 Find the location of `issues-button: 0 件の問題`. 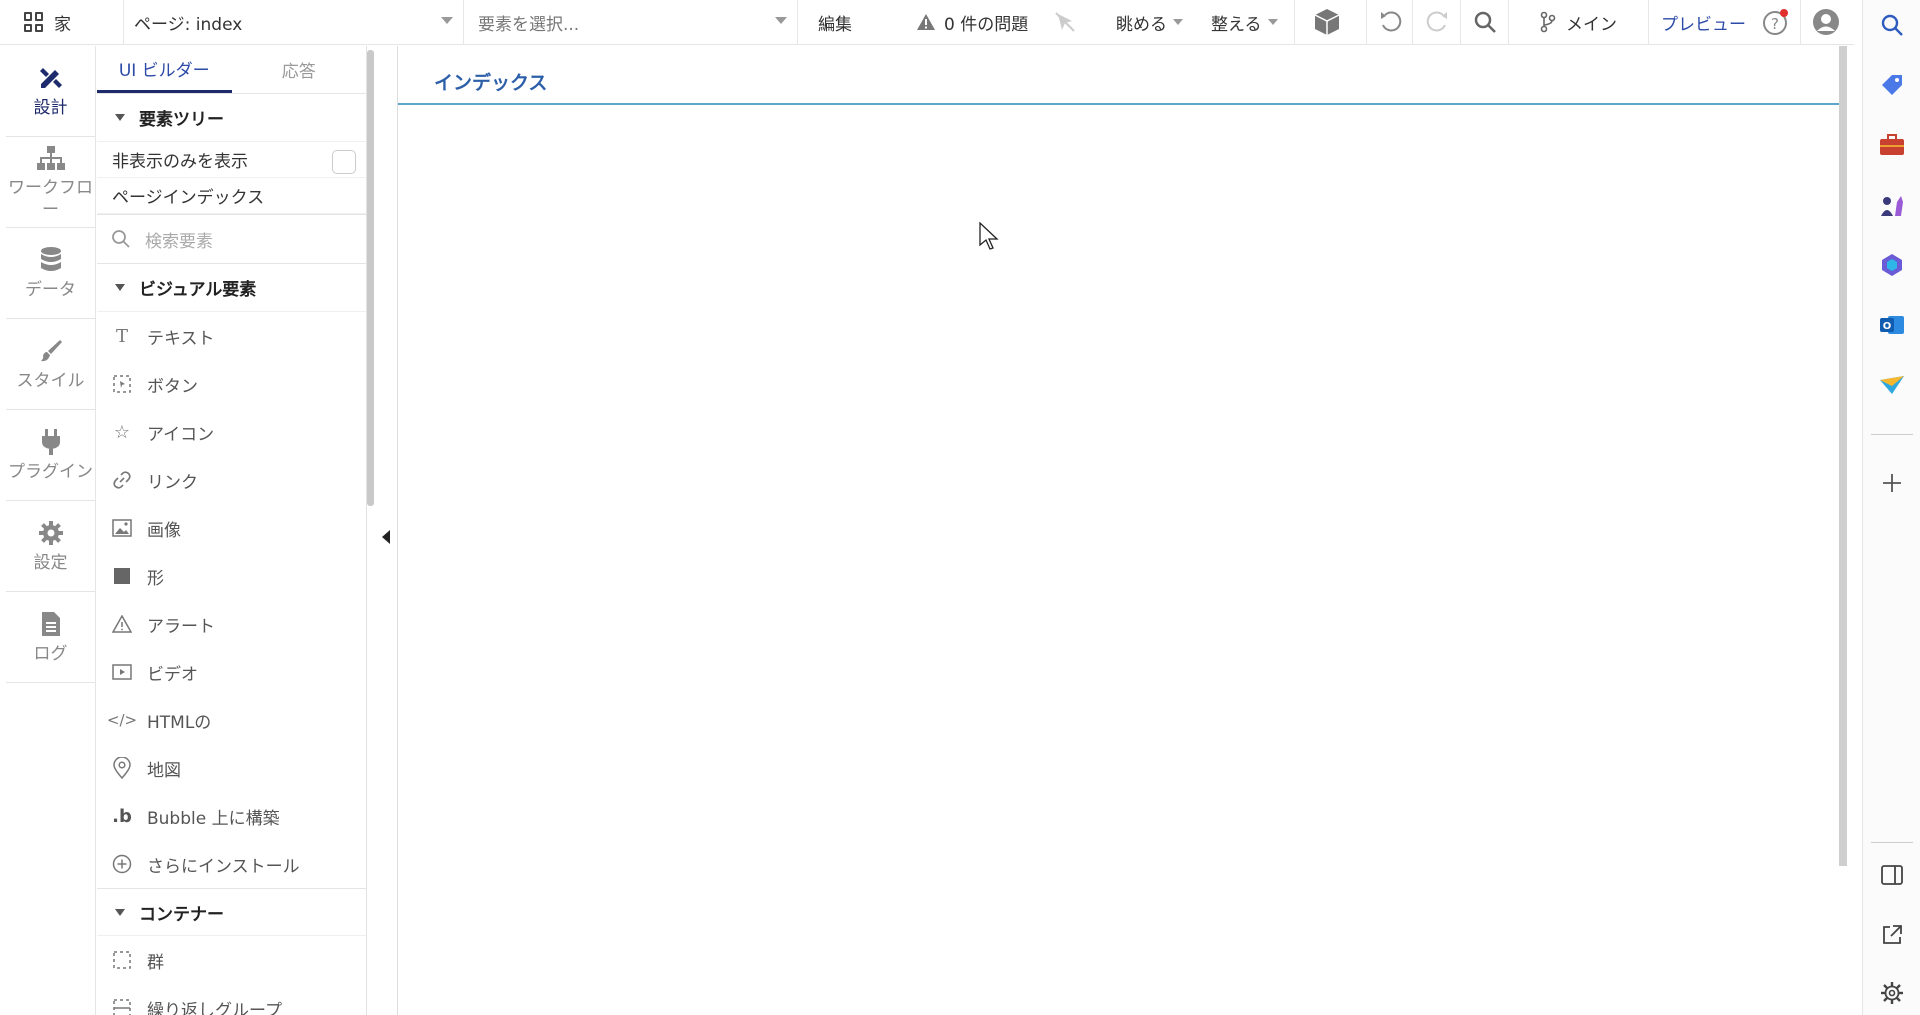

issues-button: 0 件の問題 is located at coordinates (972, 22).